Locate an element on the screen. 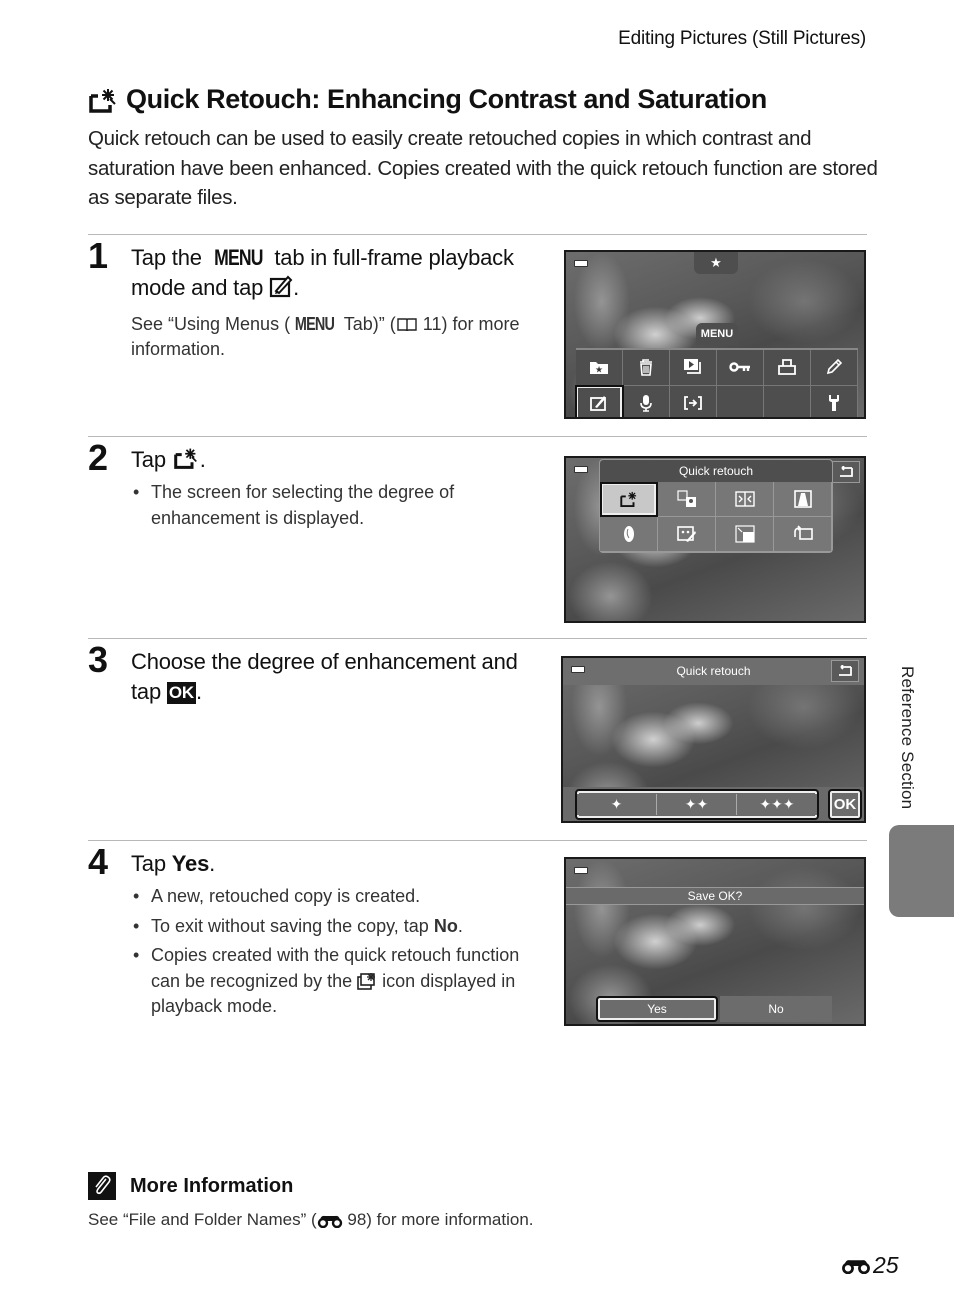 The width and height of the screenshot is (954, 1314). step-text: Tap the is located at coordinates (169, 257).